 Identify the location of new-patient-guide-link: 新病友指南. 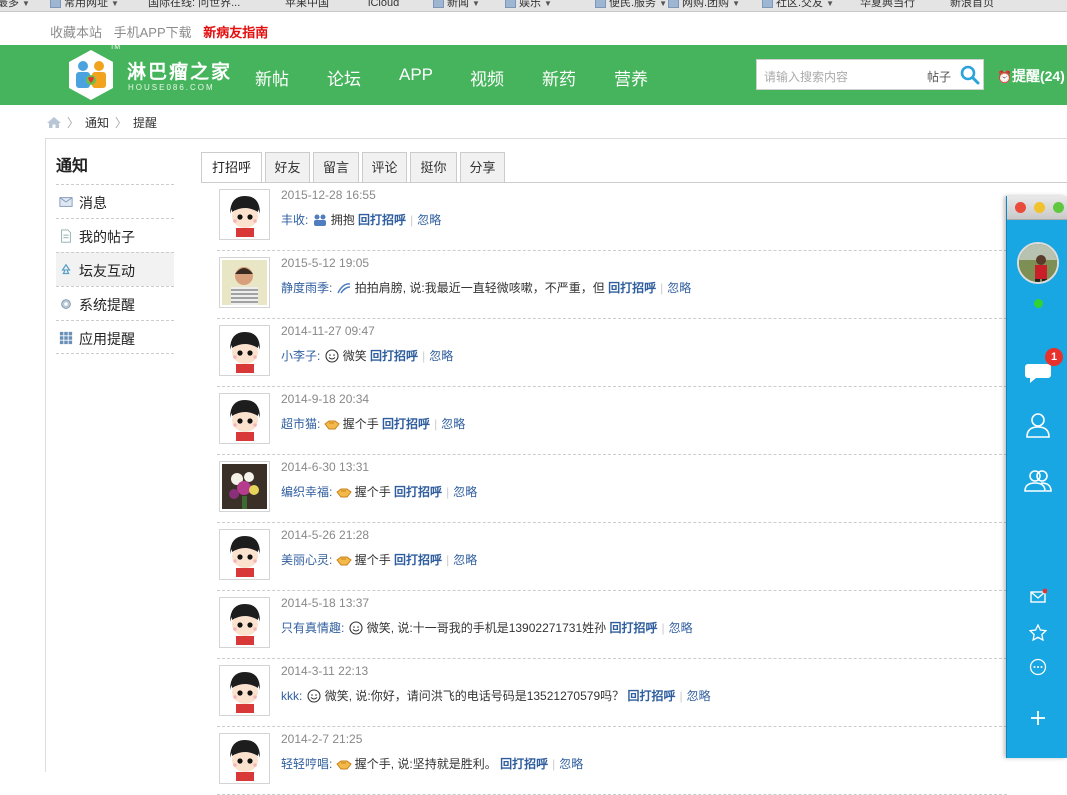
(235, 32).